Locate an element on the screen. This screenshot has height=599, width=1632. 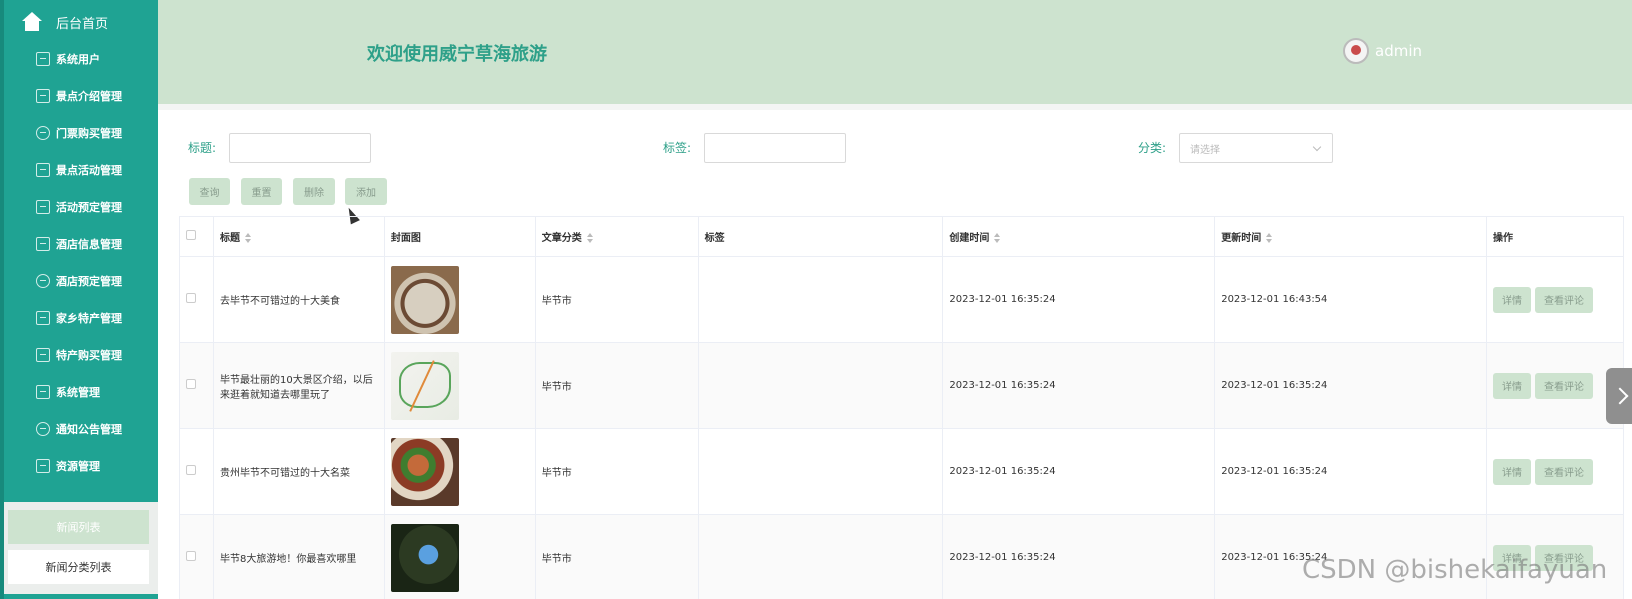
column-header-title: 标题 is located at coordinates (298, 236).